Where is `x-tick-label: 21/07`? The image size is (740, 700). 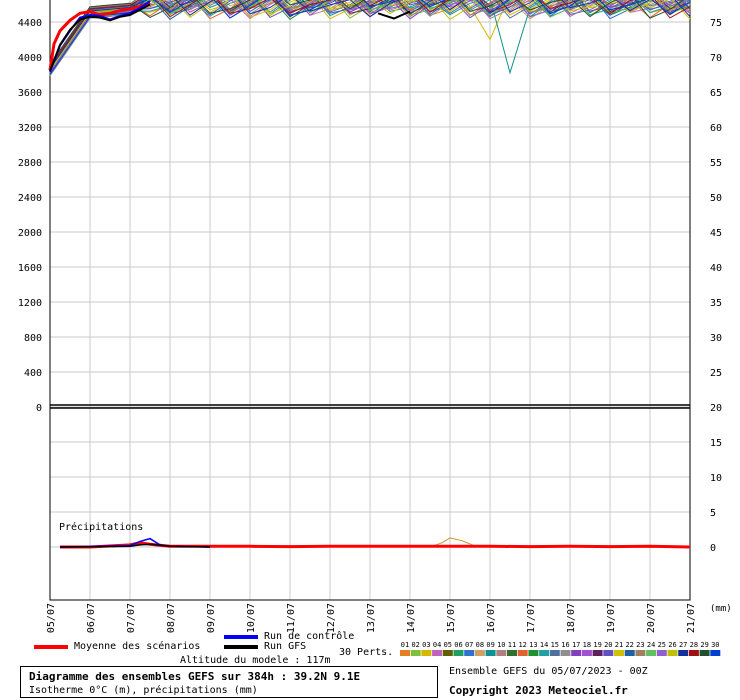
x-tick-label: 21/07 is located at coordinates (691, 618).